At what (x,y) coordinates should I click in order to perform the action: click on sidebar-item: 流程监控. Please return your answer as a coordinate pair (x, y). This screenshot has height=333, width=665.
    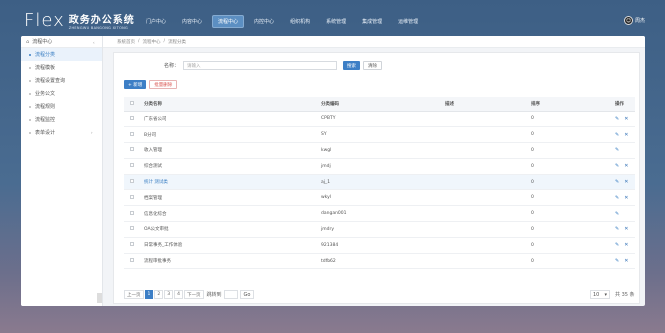
    Looking at the image, I should click on (61, 119).